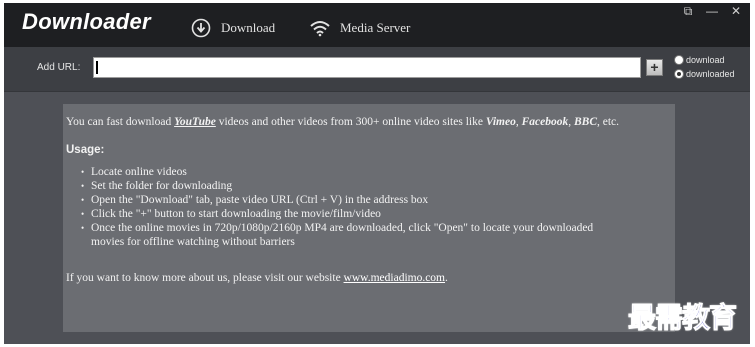  What do you see at coordinates (682, 318) in the screenshot?
I see `watermark-logo: 最需教育` at bounding box center [682, 318].